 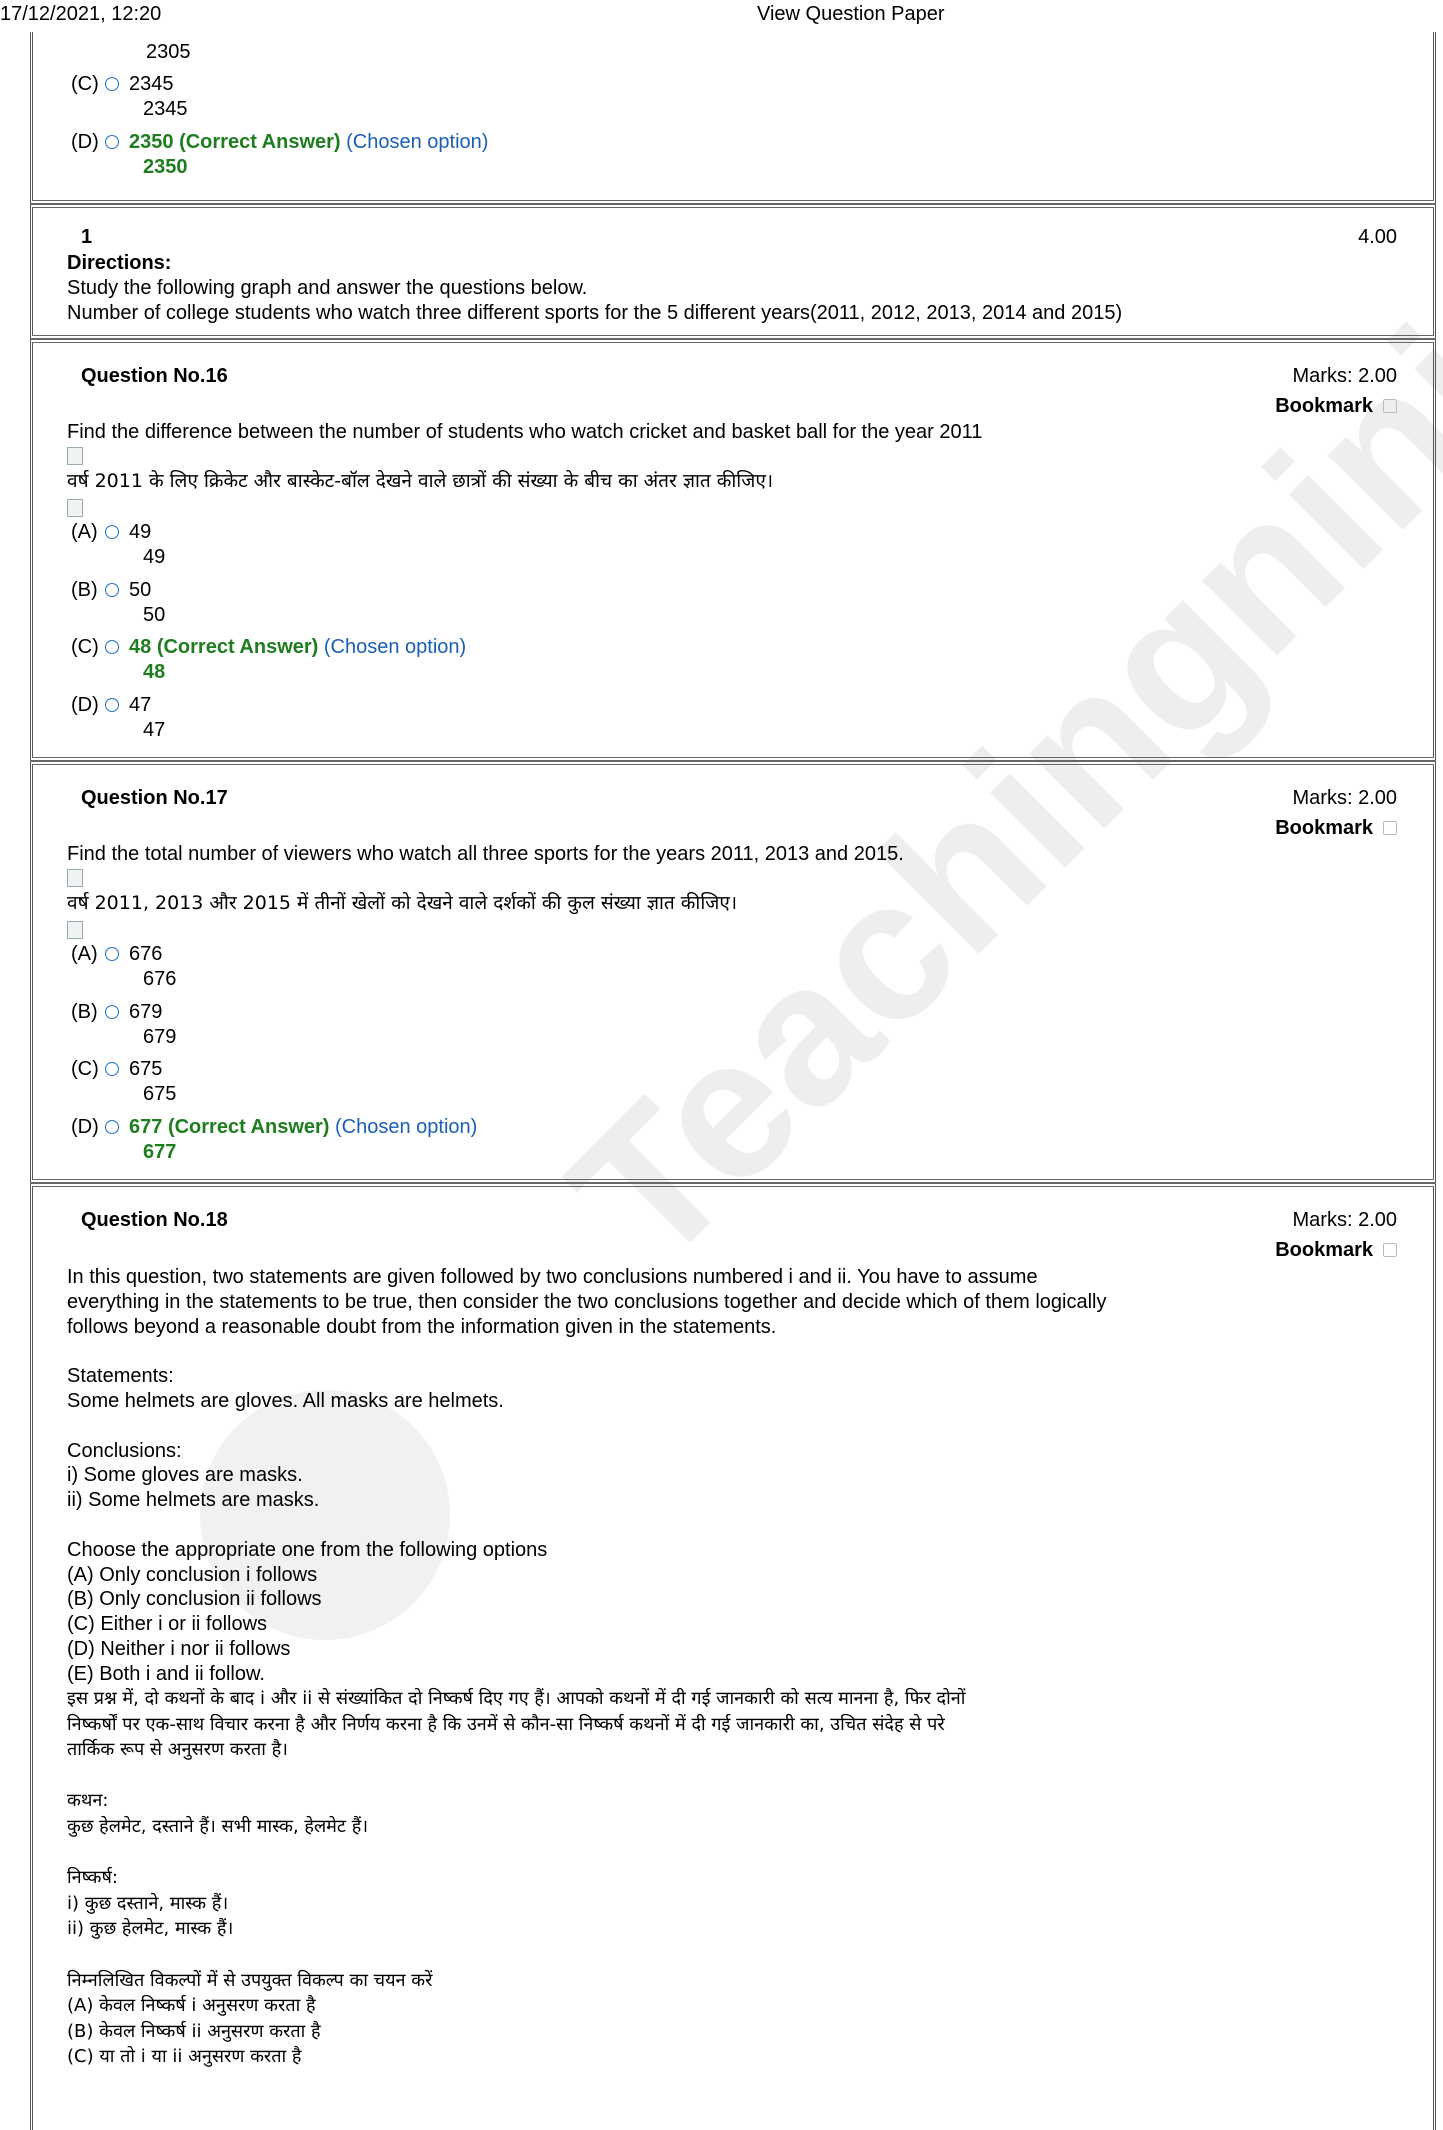 What do you see at coordinates (118, 602) in the screenshot?
I see `option-row: (B) 50 50` at bounding box center [118, 602].